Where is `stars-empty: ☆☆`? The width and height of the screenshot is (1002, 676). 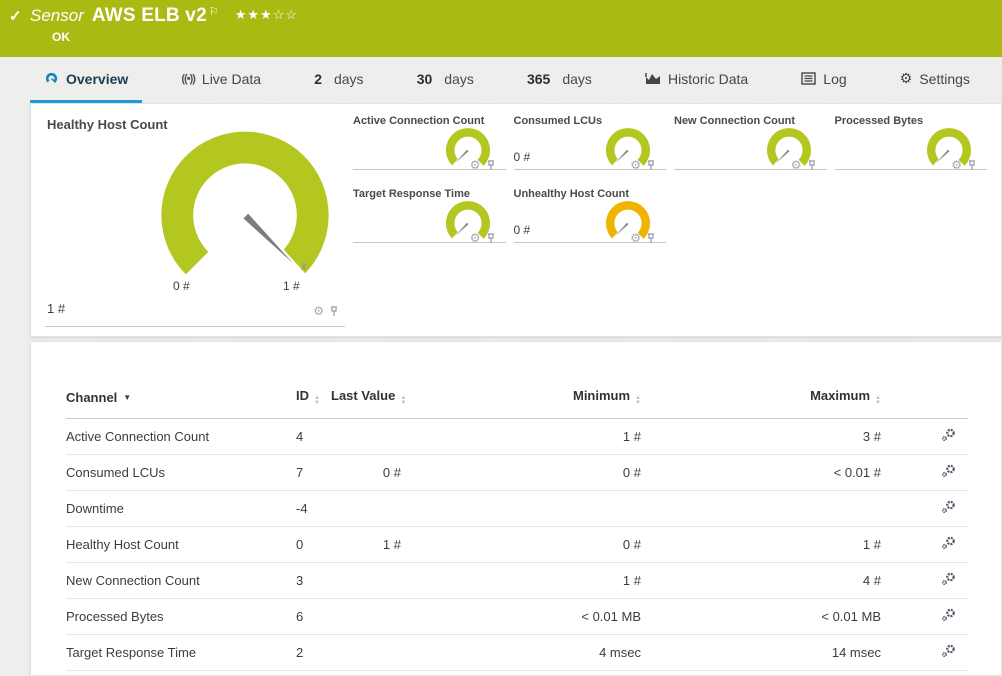
stars-empty: ☆☆ is located at coordinates (285, 14).